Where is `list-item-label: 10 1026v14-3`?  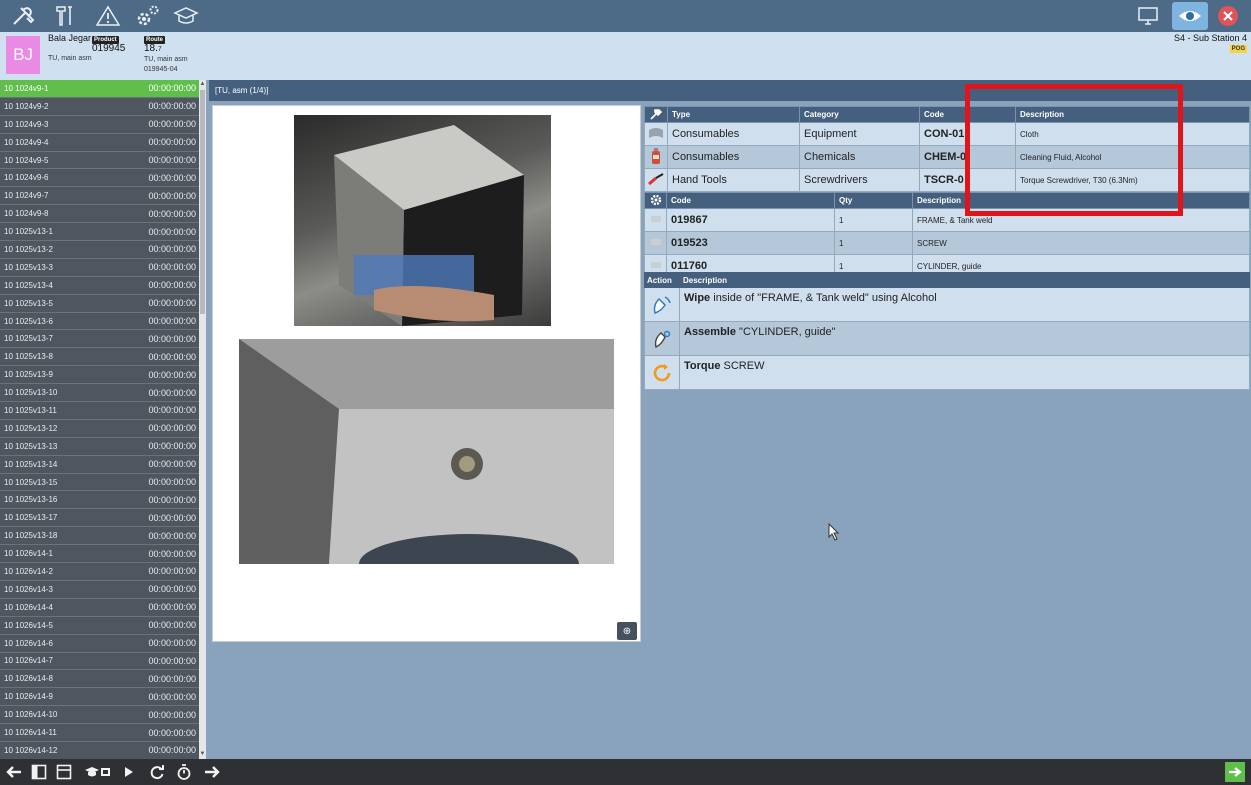 list-item-label: 10 1026v14-3 is located at coordinates (28, 589).